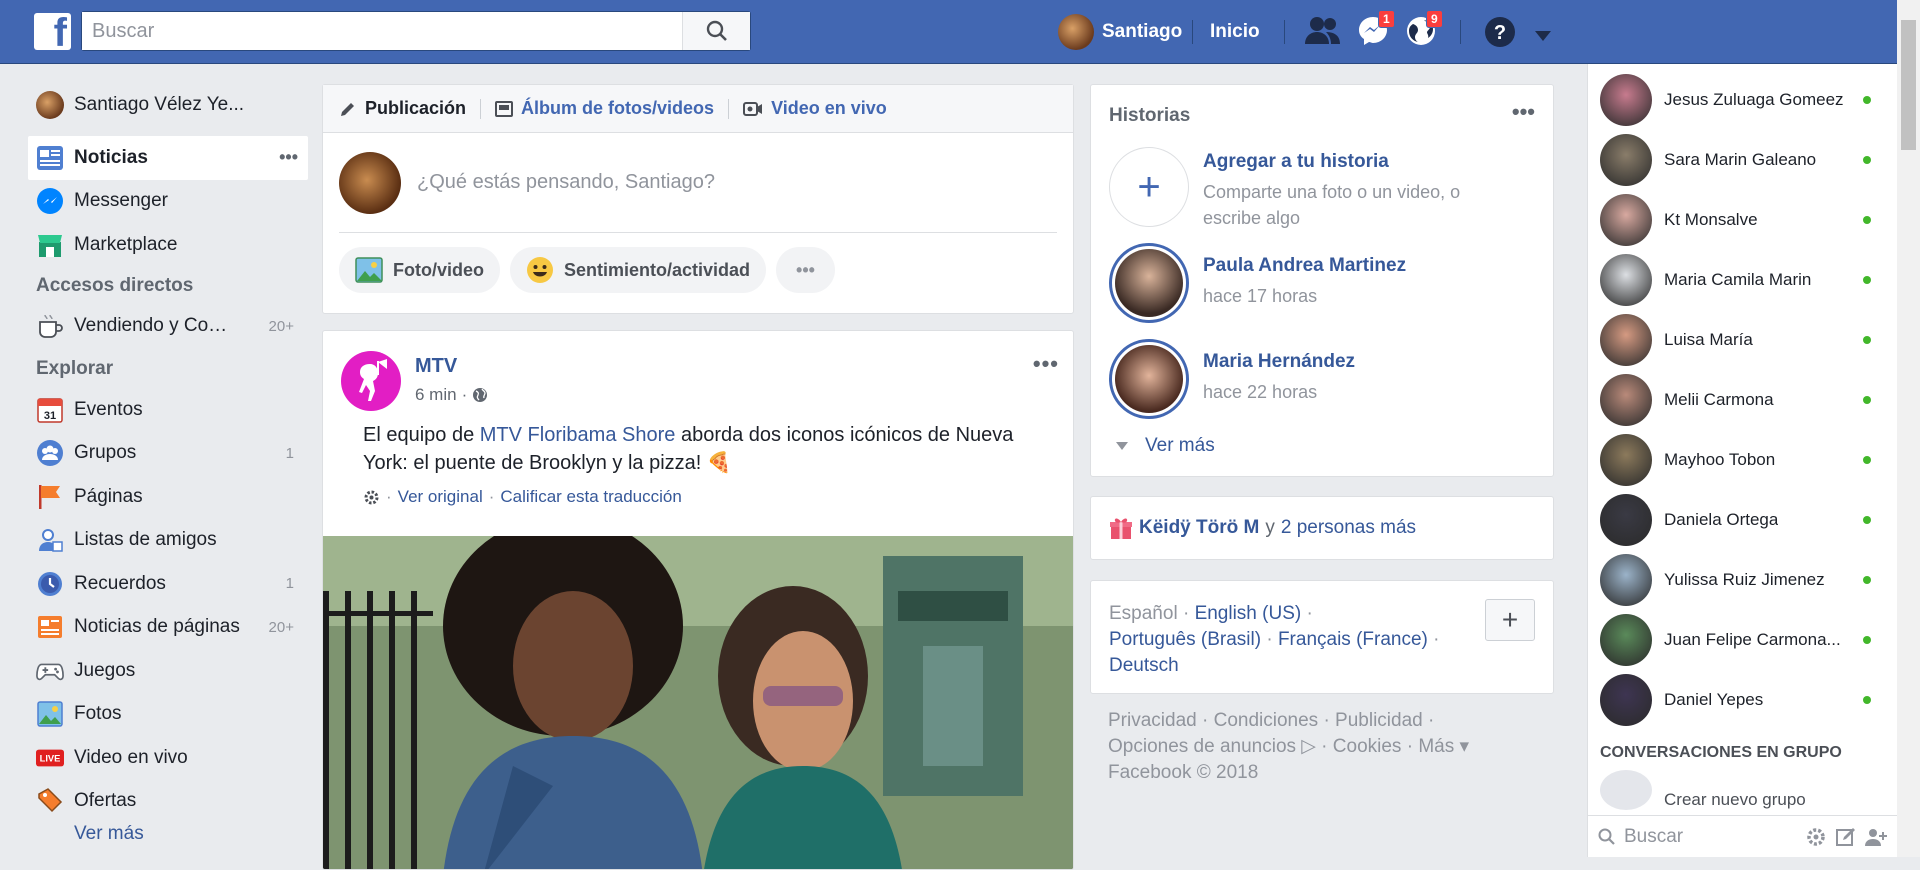 The height and width of the screenshot is (870, 1920). Describe the element at coordinates (52, 31) in the screenshot. I see `facebook-logo: f` at that location.